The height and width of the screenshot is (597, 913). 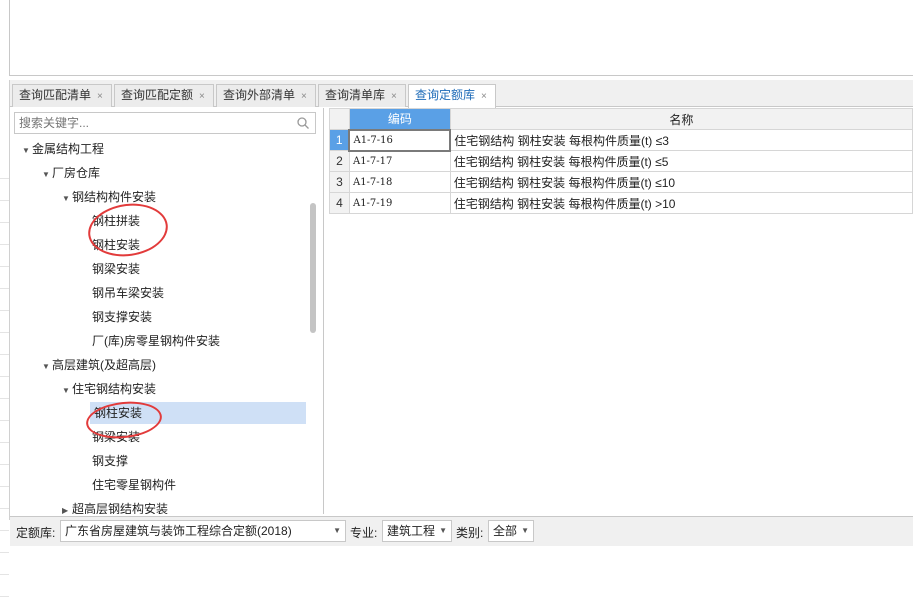 I want to click on table-header-row: 编码 名称, so click(x=621, y=119).